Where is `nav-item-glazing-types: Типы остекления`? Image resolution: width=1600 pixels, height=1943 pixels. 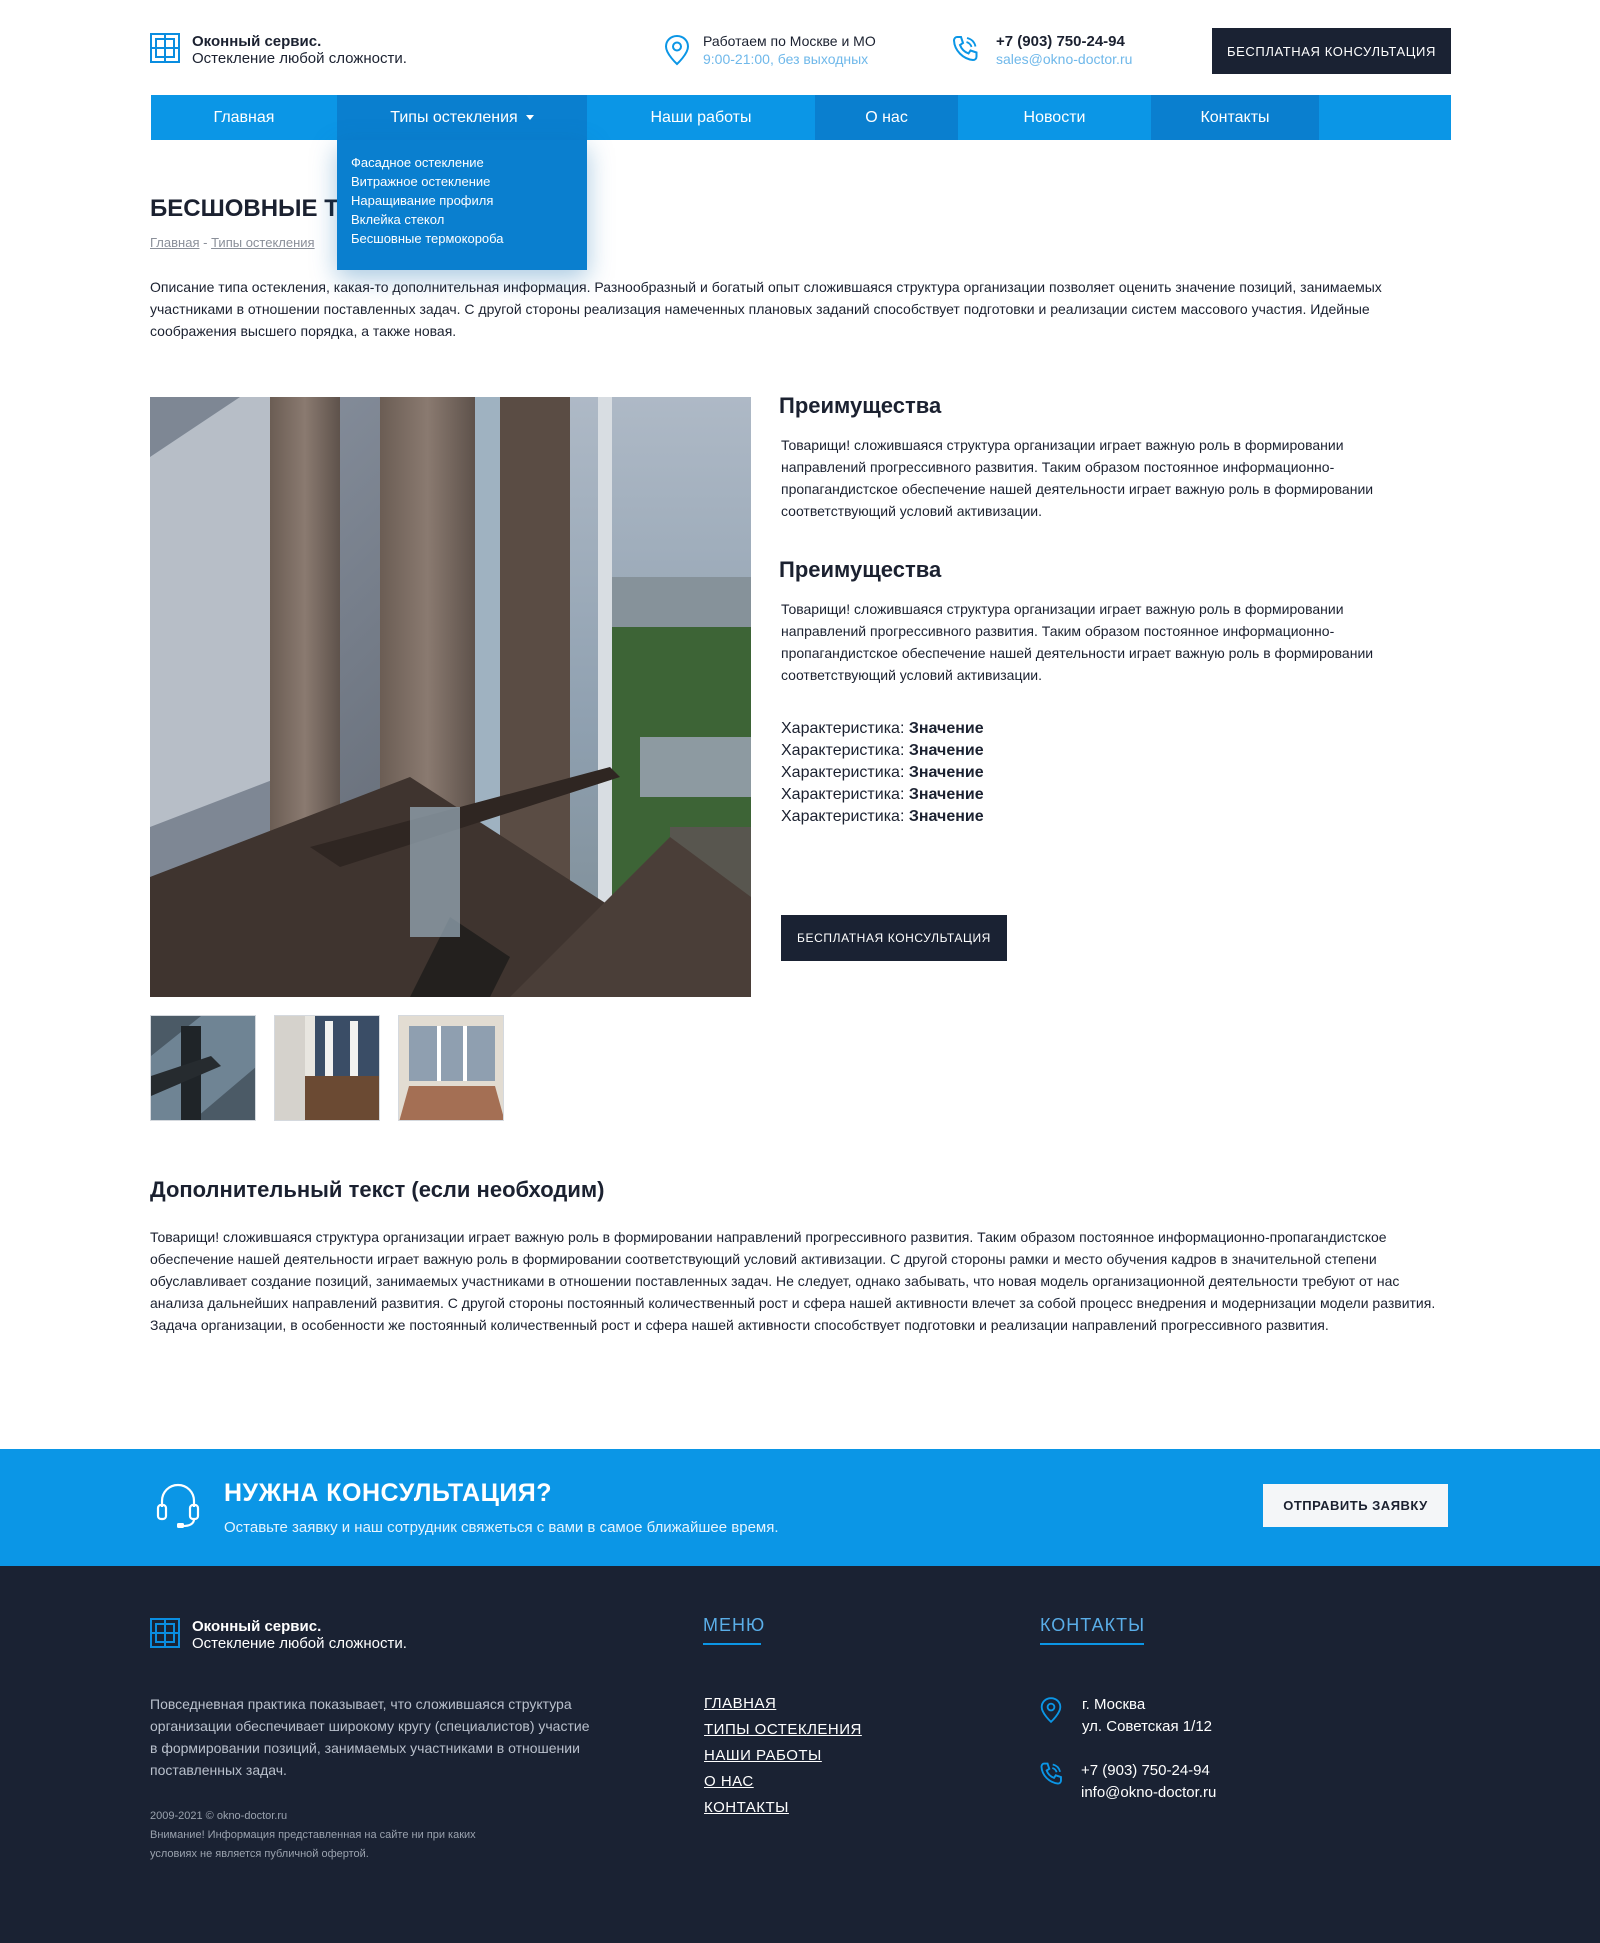 nav-item-glazing-types: Типы остекления is located at coordinates (462, 117).